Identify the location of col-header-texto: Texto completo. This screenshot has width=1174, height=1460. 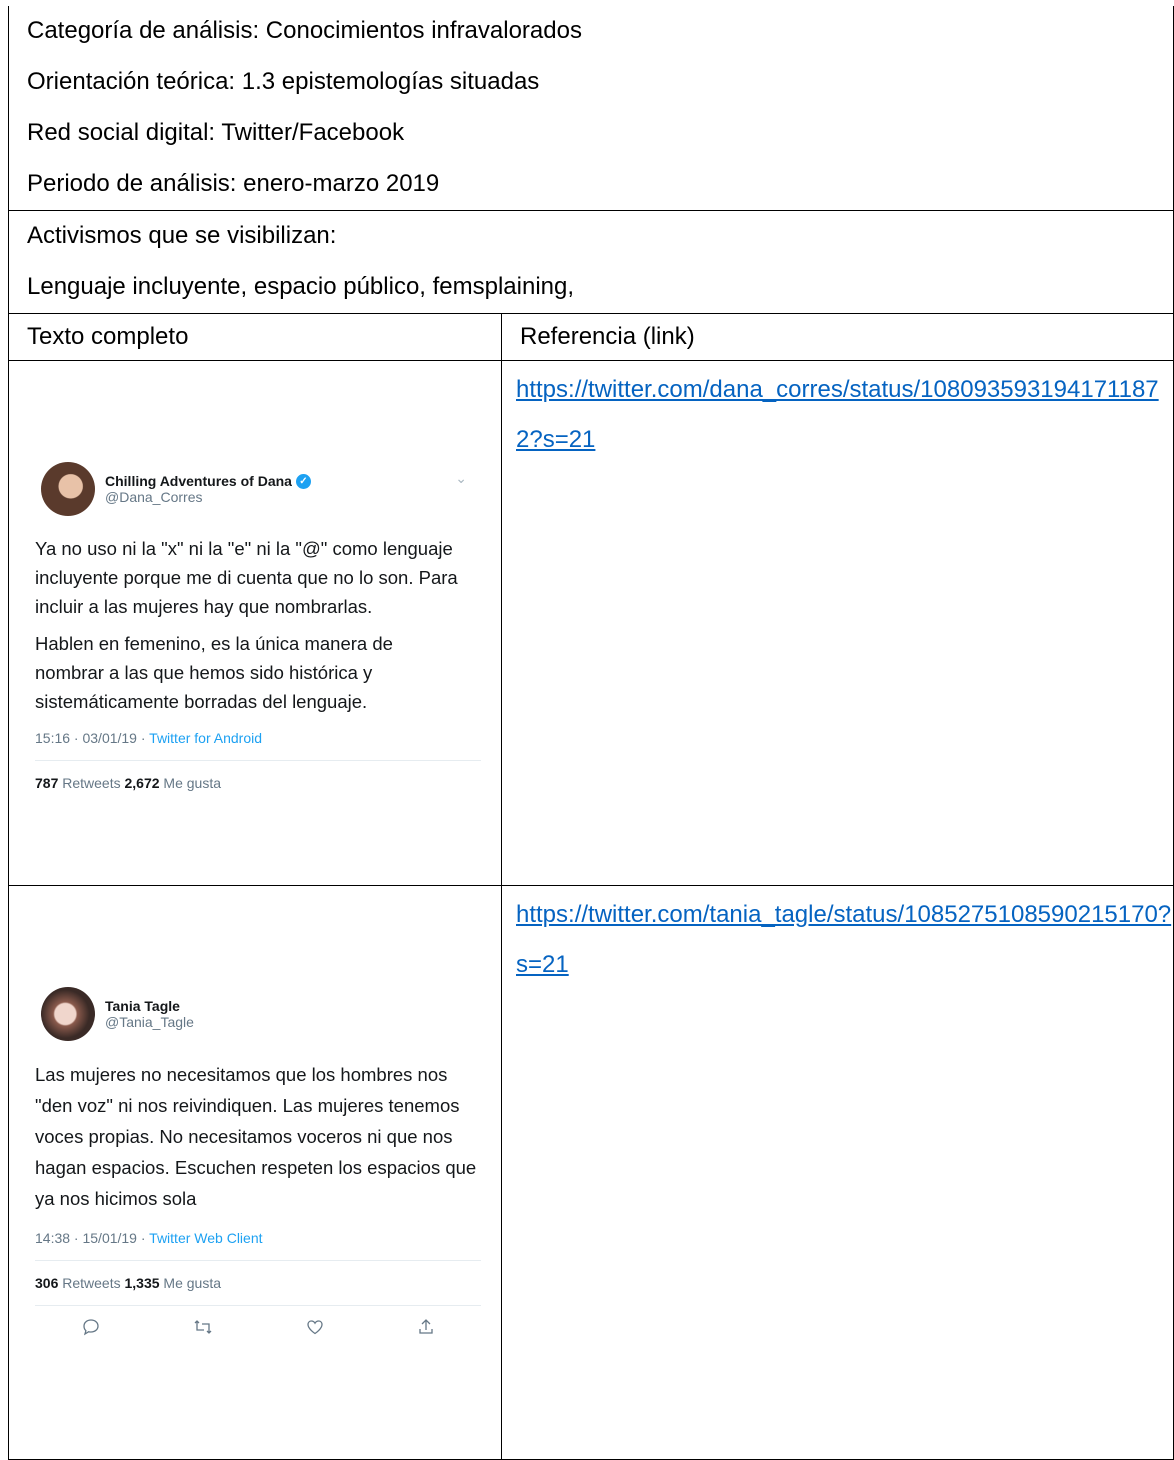
(255, 337).